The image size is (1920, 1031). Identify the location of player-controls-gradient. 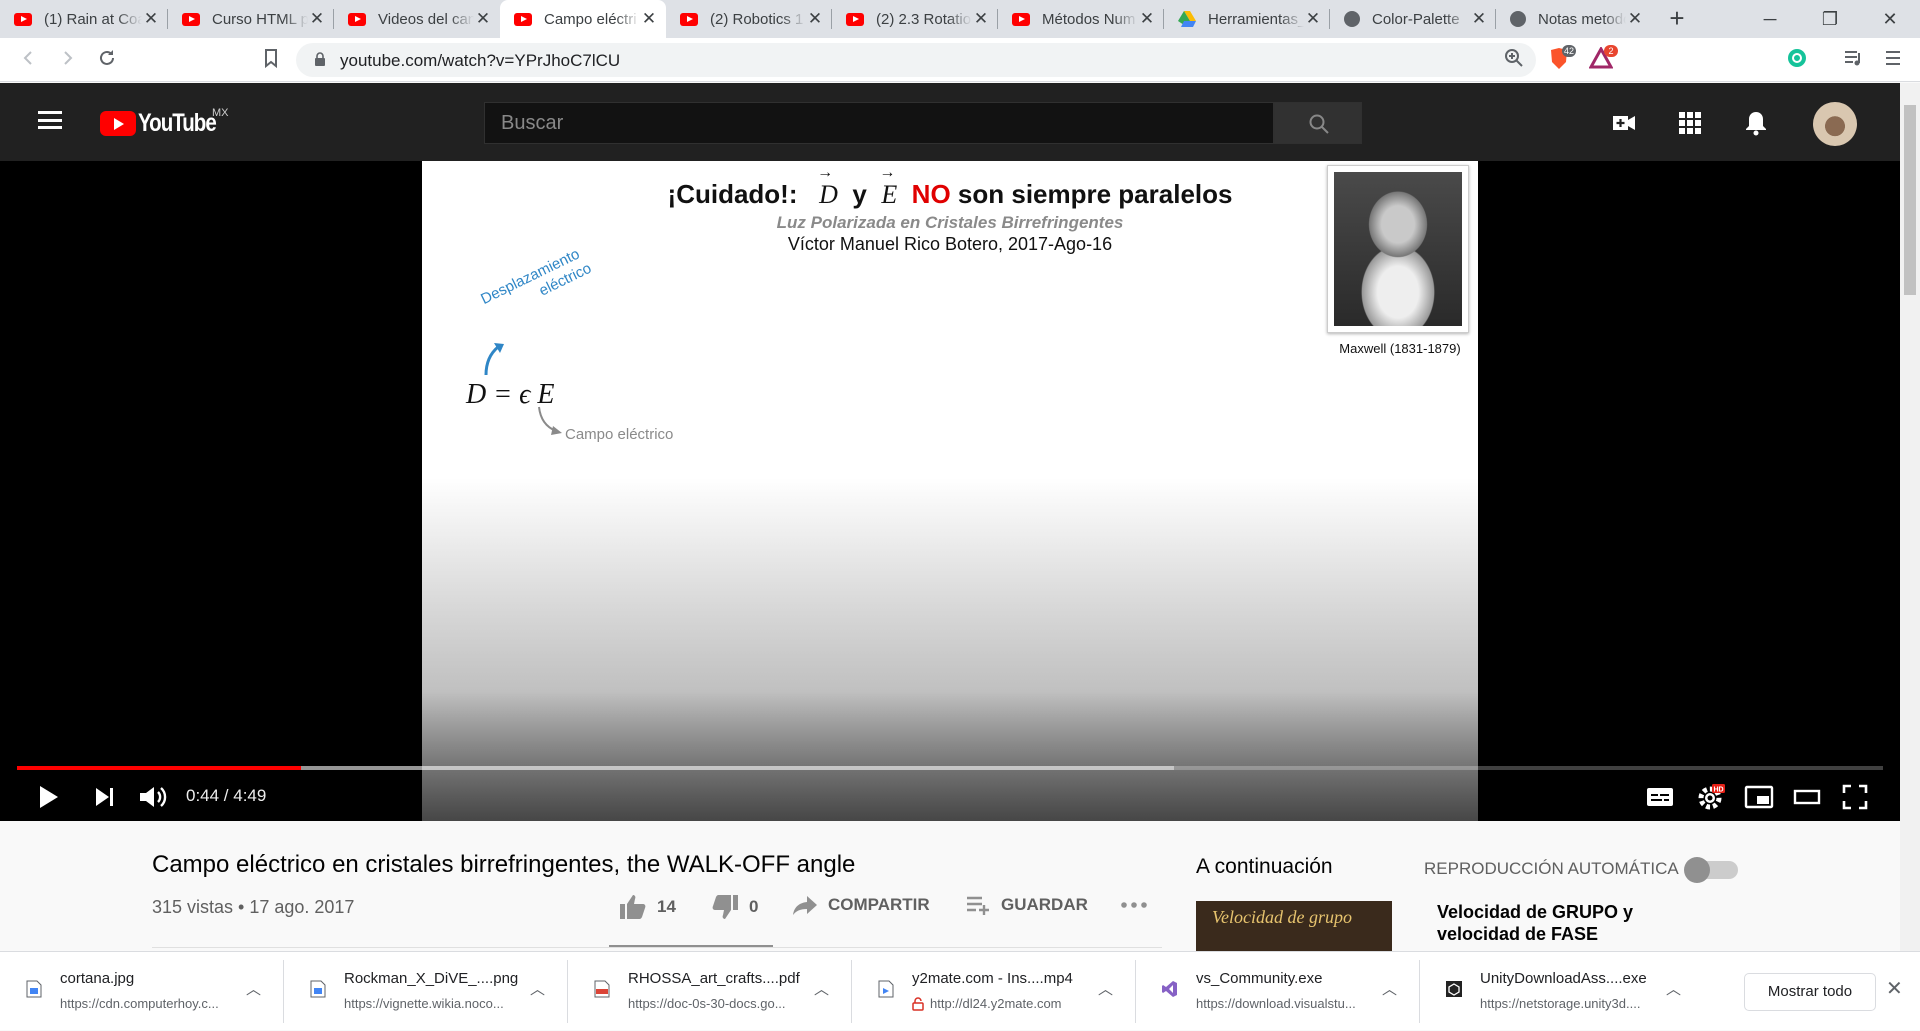
(950, 756).